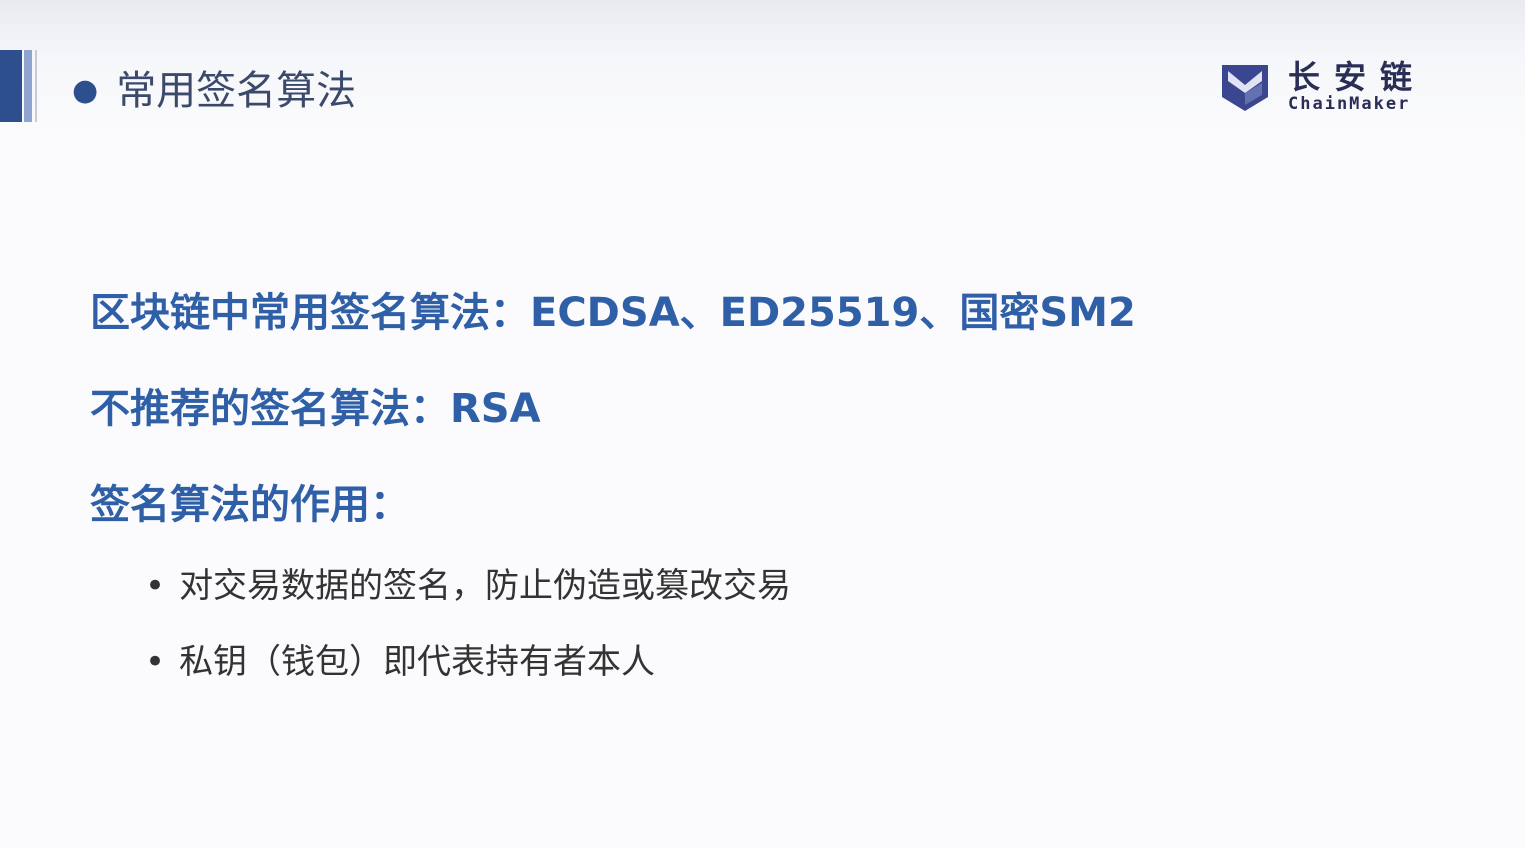 The height and width of the screenshot is (848, 1525). Describe the element at coordinates (417, 662) in the screenshot. I see `list-item-text: 私钥（钱包）即代表持有者本人` at that location.